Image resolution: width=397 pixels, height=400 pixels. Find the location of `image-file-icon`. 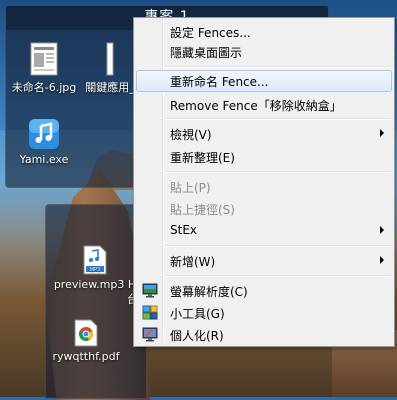

image-file-icon is located at coordinates (44, 59).